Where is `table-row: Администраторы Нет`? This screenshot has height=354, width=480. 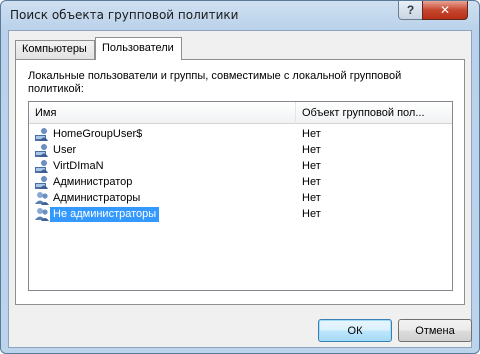
table-row: Администраторы Нет is located at coordinates (240, 198).